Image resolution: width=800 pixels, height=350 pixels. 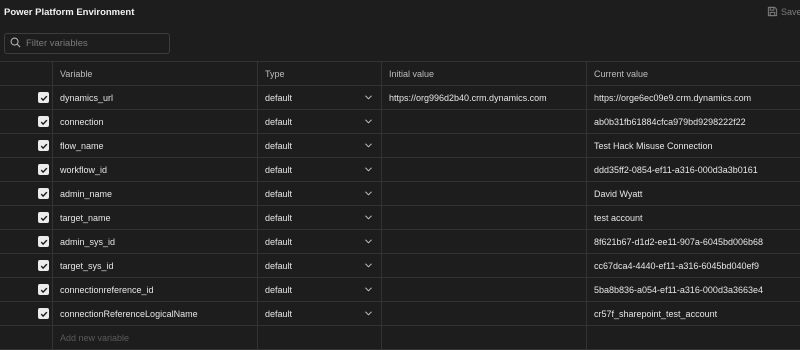 What do you see at coordinates (15, 43) in the screenshot?
I see `search-icon` at bounding box center [15, 43].